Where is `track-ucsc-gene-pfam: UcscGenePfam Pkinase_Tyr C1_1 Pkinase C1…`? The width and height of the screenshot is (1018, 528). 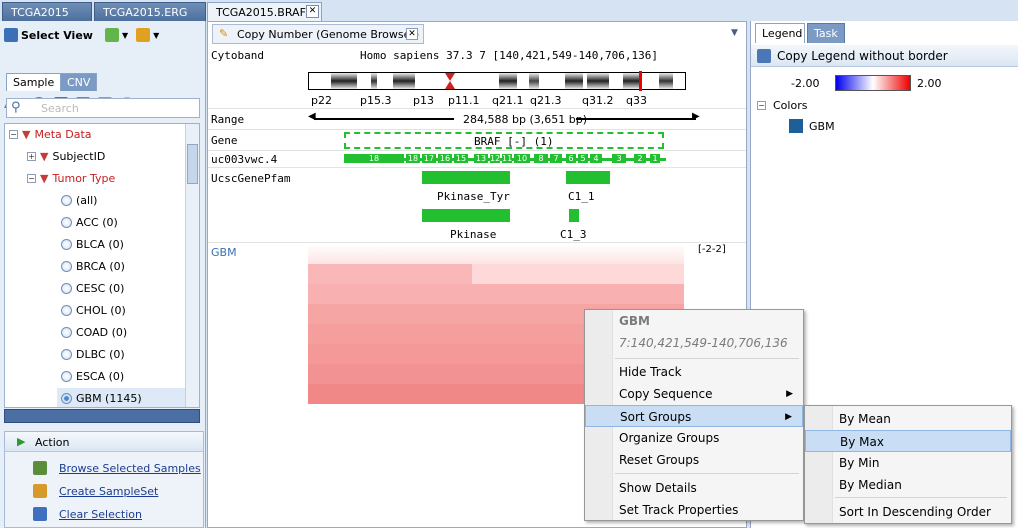 track-ucsc-gene-pfam: UcscGenePfam Pkinase_Tyr C1_1 Pkinase C1… is located at coordinates (477, 206).